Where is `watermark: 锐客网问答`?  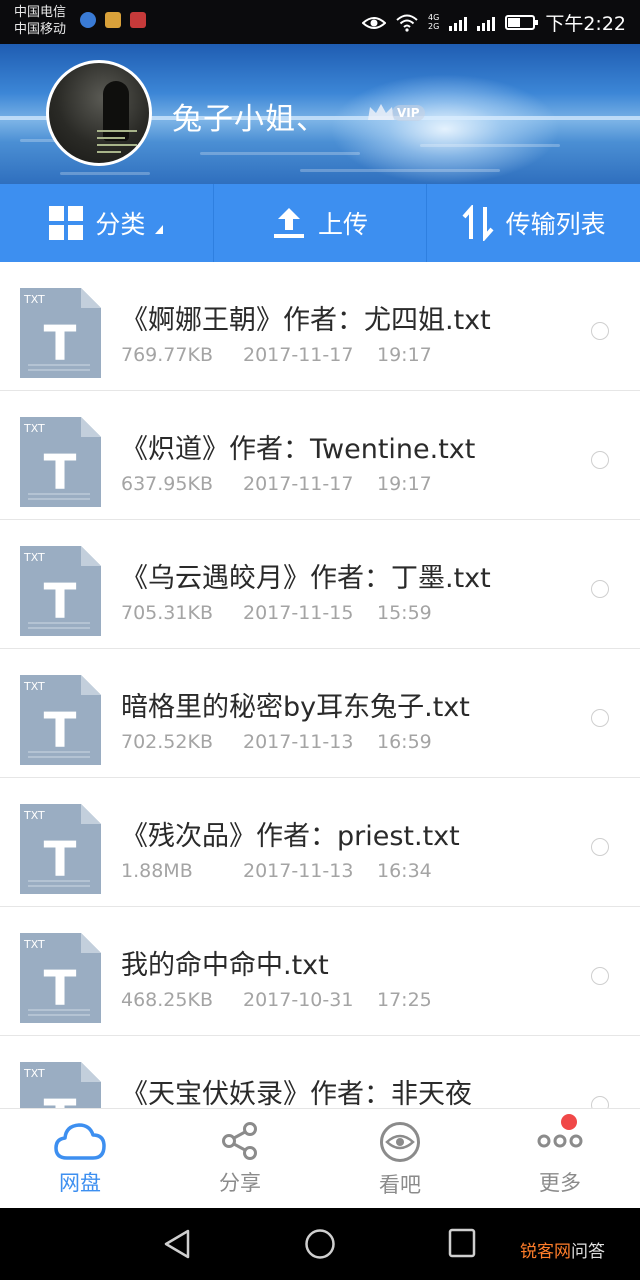
watermark: 锐客网问答 is located at coordinates (562, 1249).